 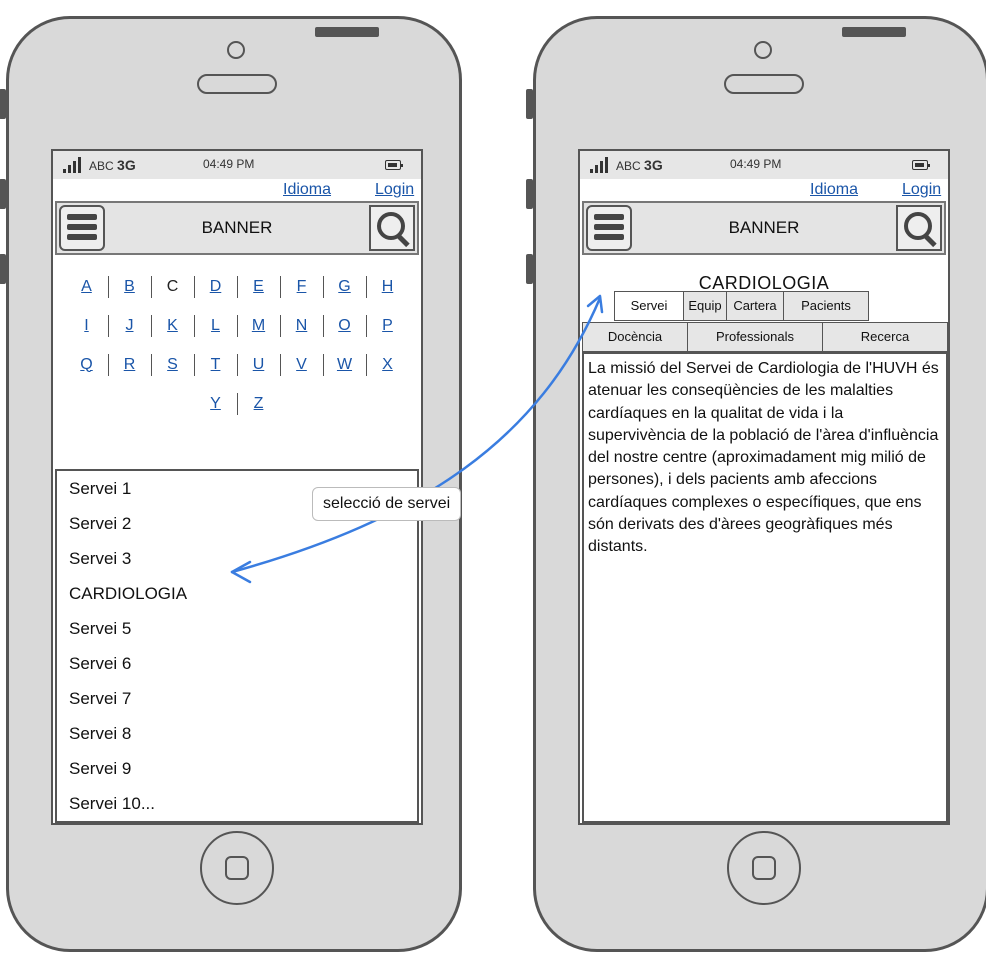 I want to click on alphabet-letter: M, so click(x=259, y=326).